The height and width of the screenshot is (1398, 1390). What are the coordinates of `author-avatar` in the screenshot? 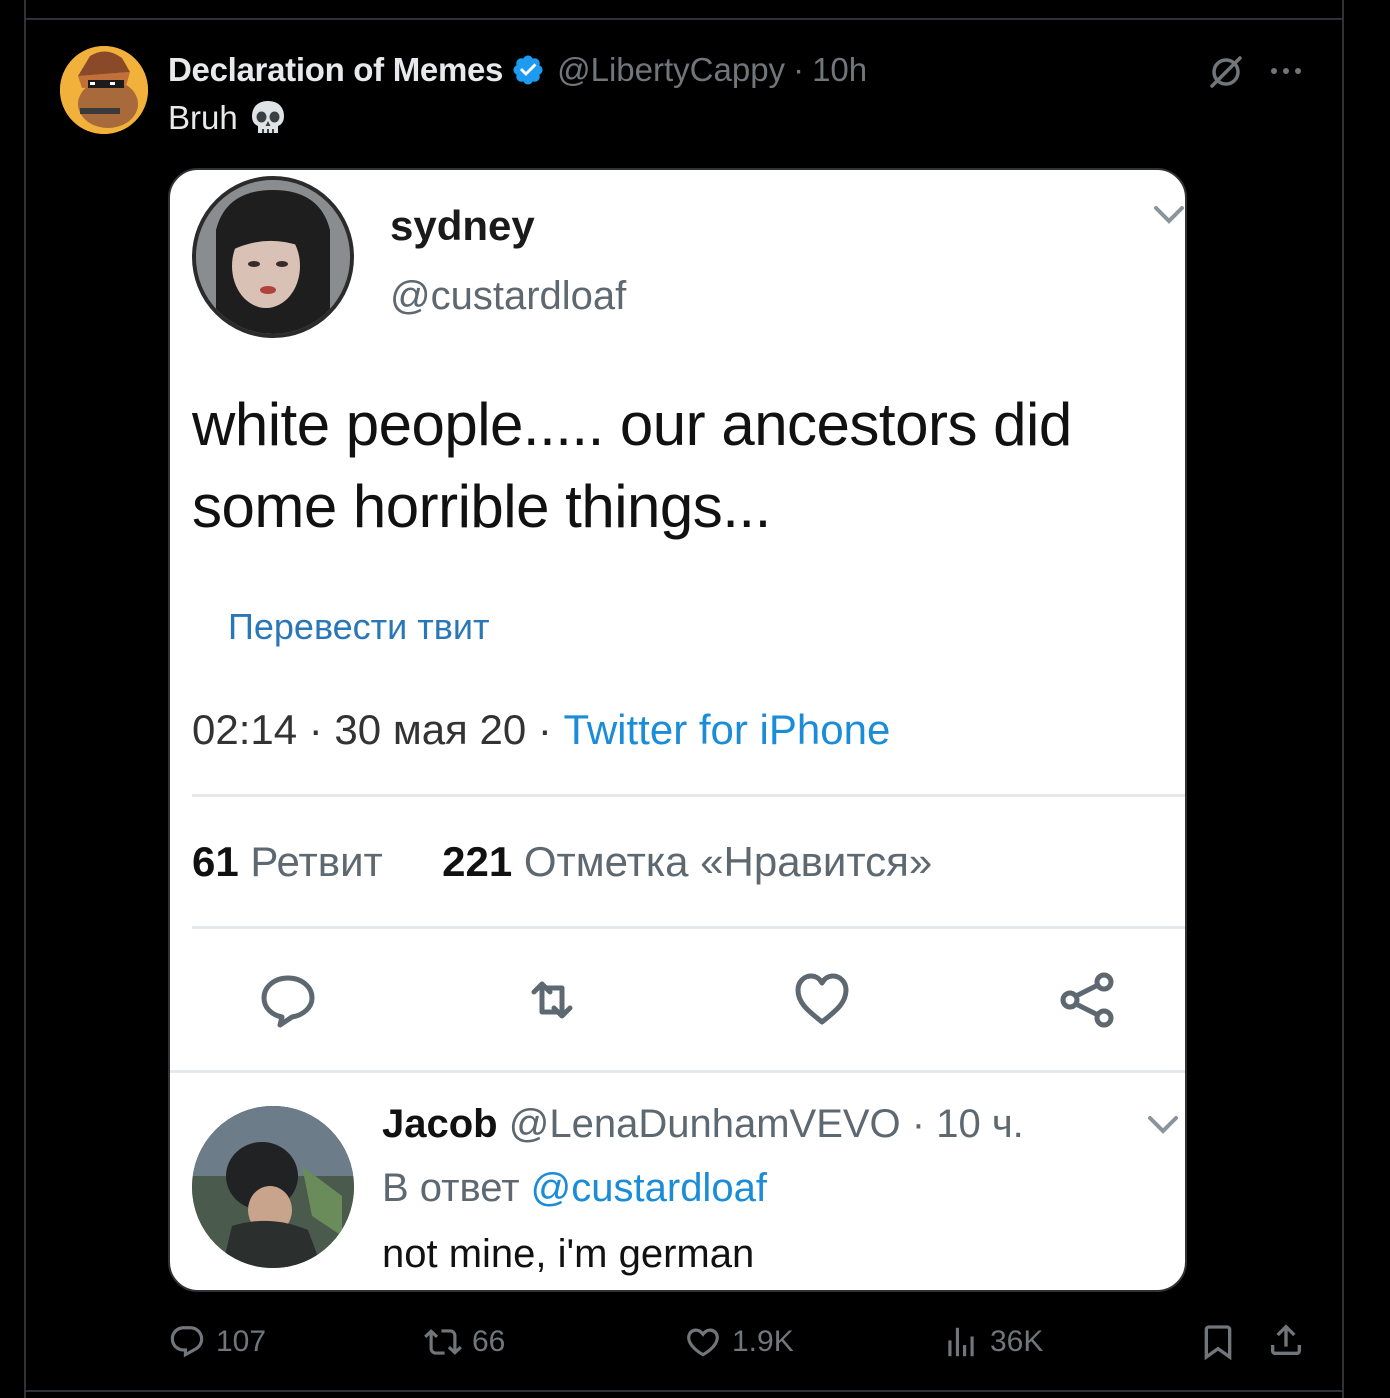 It's located at (104, 90).